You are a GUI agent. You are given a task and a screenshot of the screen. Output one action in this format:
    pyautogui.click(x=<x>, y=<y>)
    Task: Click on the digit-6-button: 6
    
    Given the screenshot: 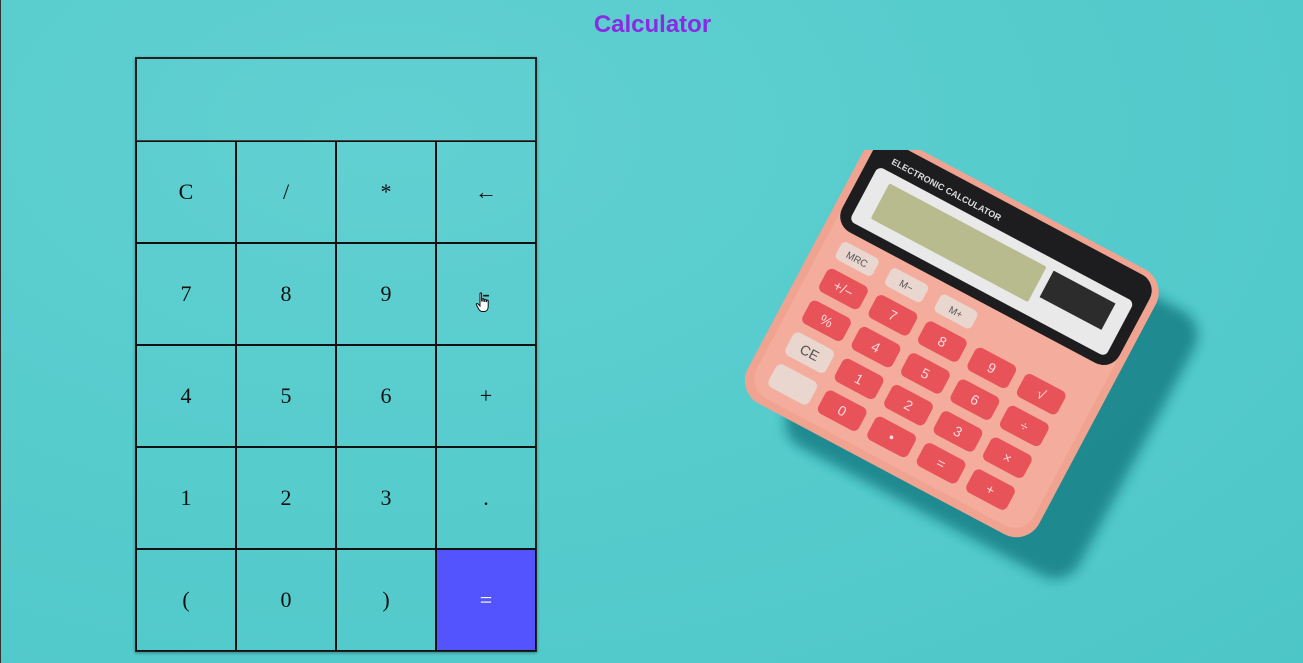 What is the action you would take?
    pyautogui.click(x=386, y=396)
    